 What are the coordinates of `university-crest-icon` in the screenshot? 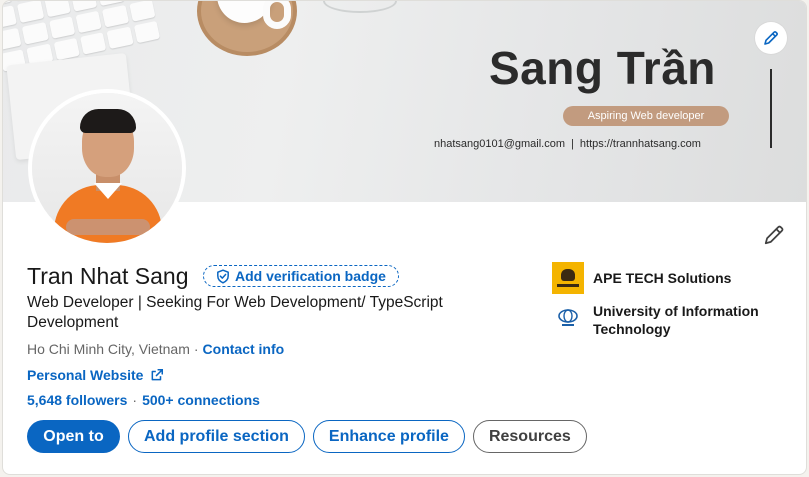 It's located at (568, 317).